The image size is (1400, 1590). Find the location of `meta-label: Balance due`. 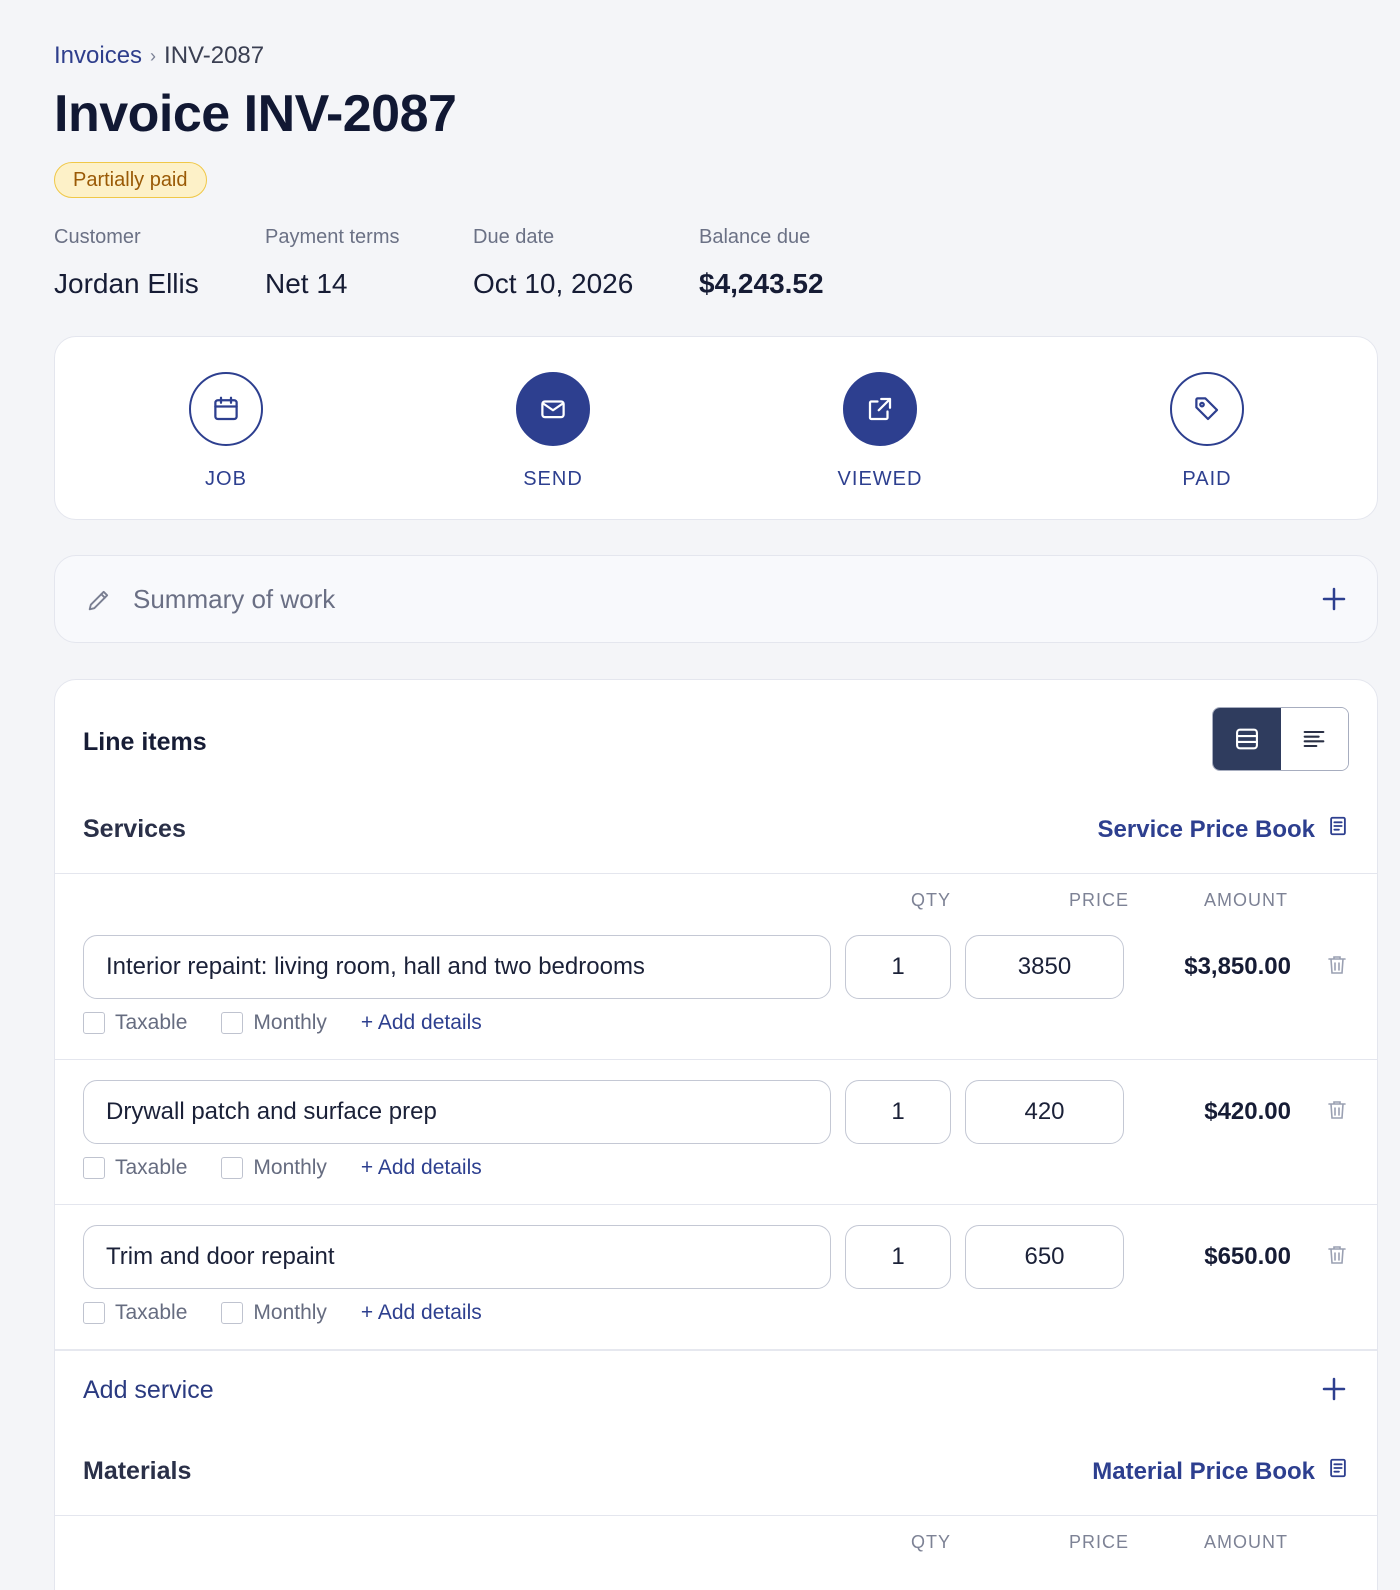

meta-label: Balance due is located at coordinates (755, 237).